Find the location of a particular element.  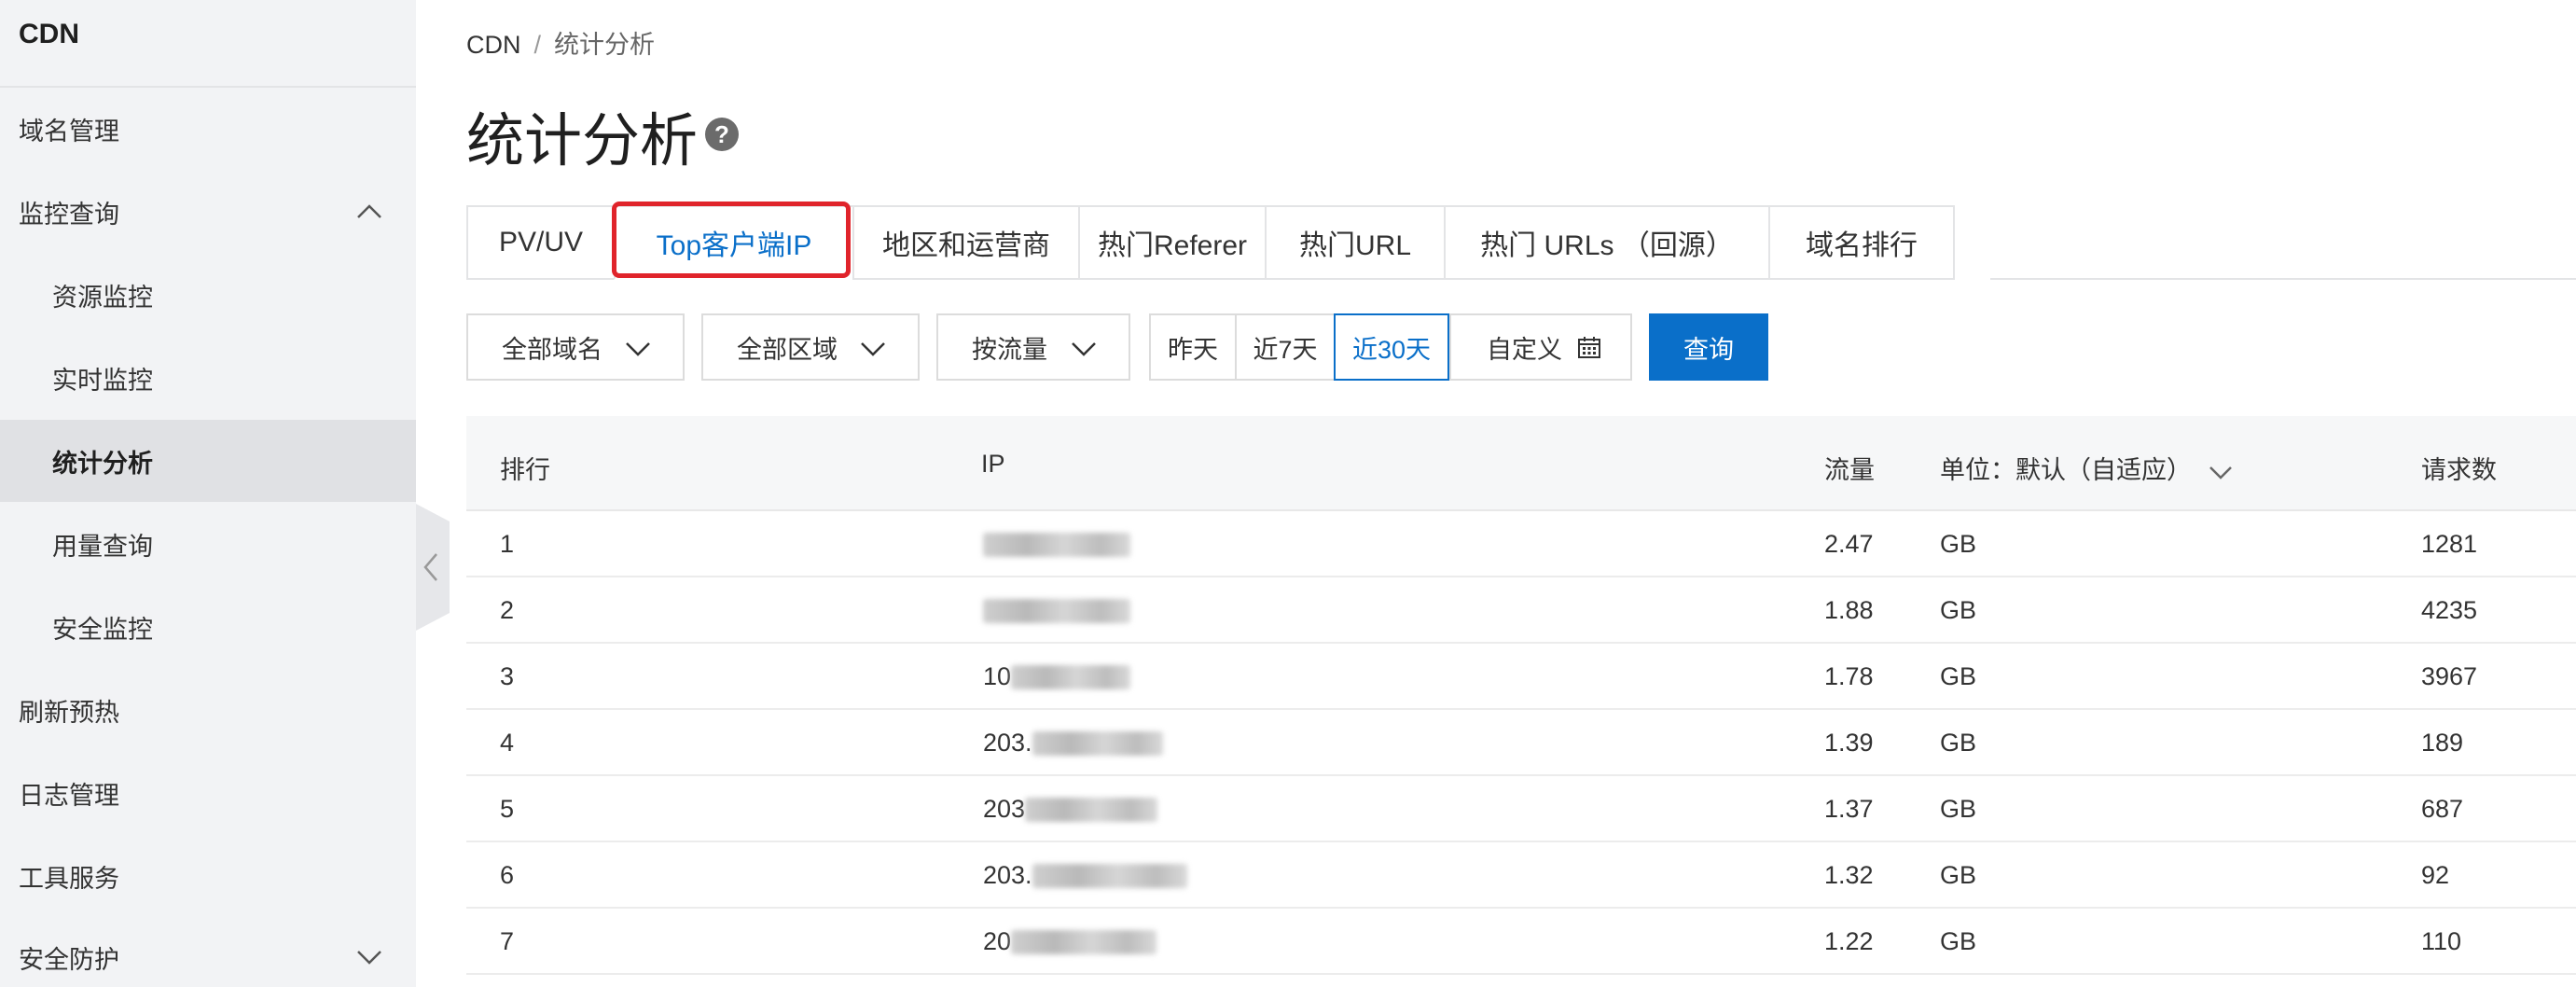

sidebar-item-refresh-prefetch: 刷新预热 is located at coordinates (208, 710).